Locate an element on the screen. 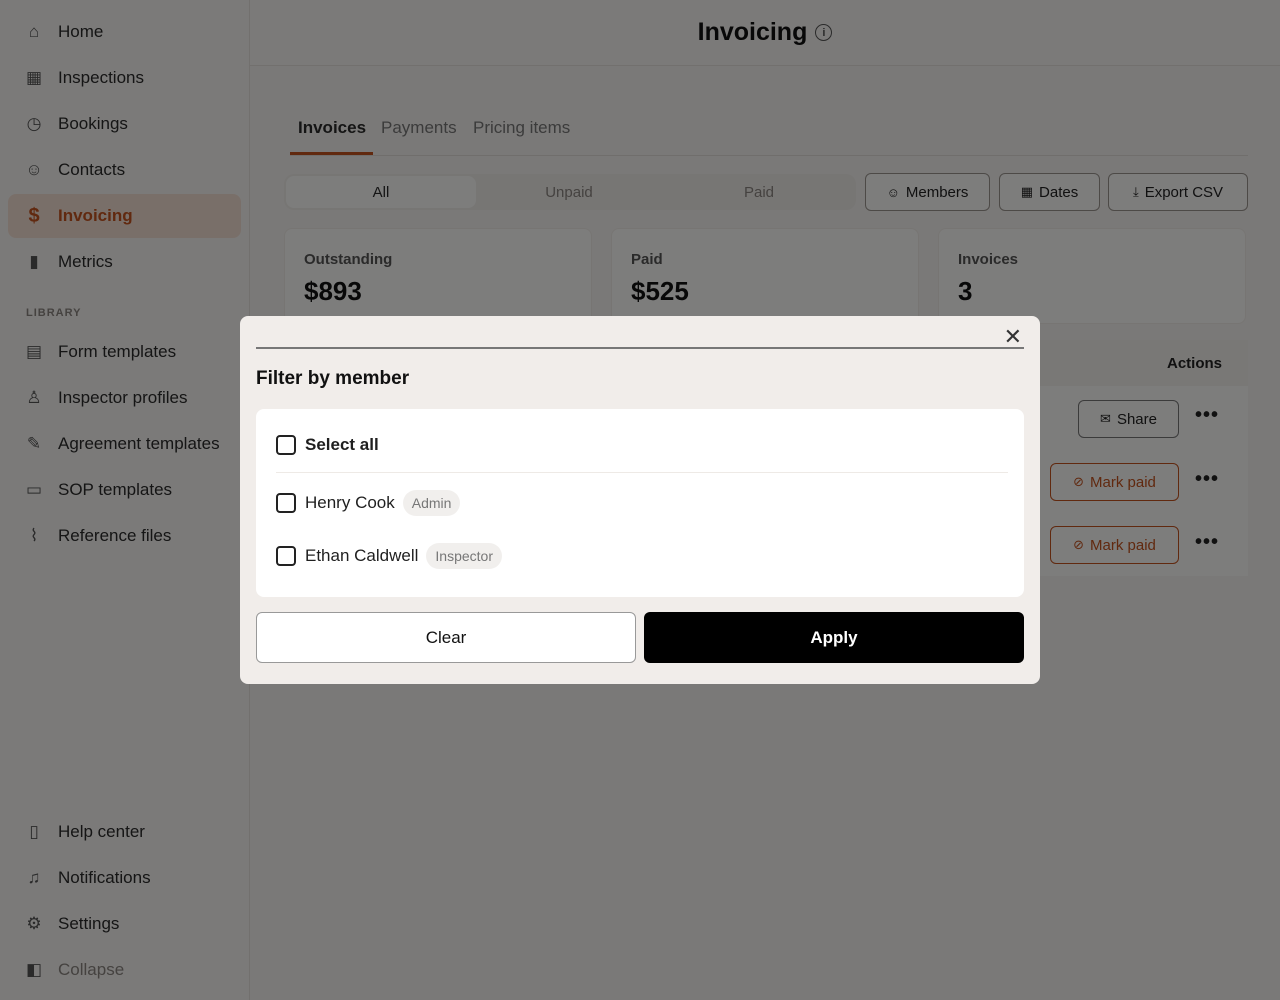 Image resolution: width=1280 pixels, height=1000 pixels. member-option-ethan-caldwell: Ethan Caldwell Inspector is located at coordinates (389, 556).